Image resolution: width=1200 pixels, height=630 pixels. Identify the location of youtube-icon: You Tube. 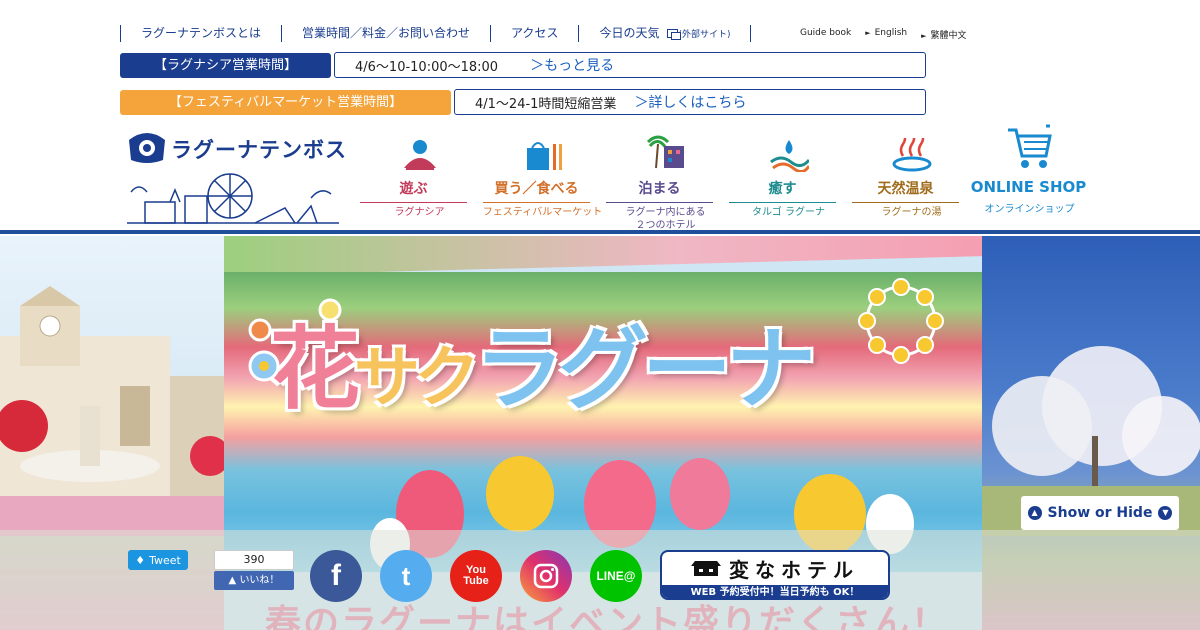
(476, 576).